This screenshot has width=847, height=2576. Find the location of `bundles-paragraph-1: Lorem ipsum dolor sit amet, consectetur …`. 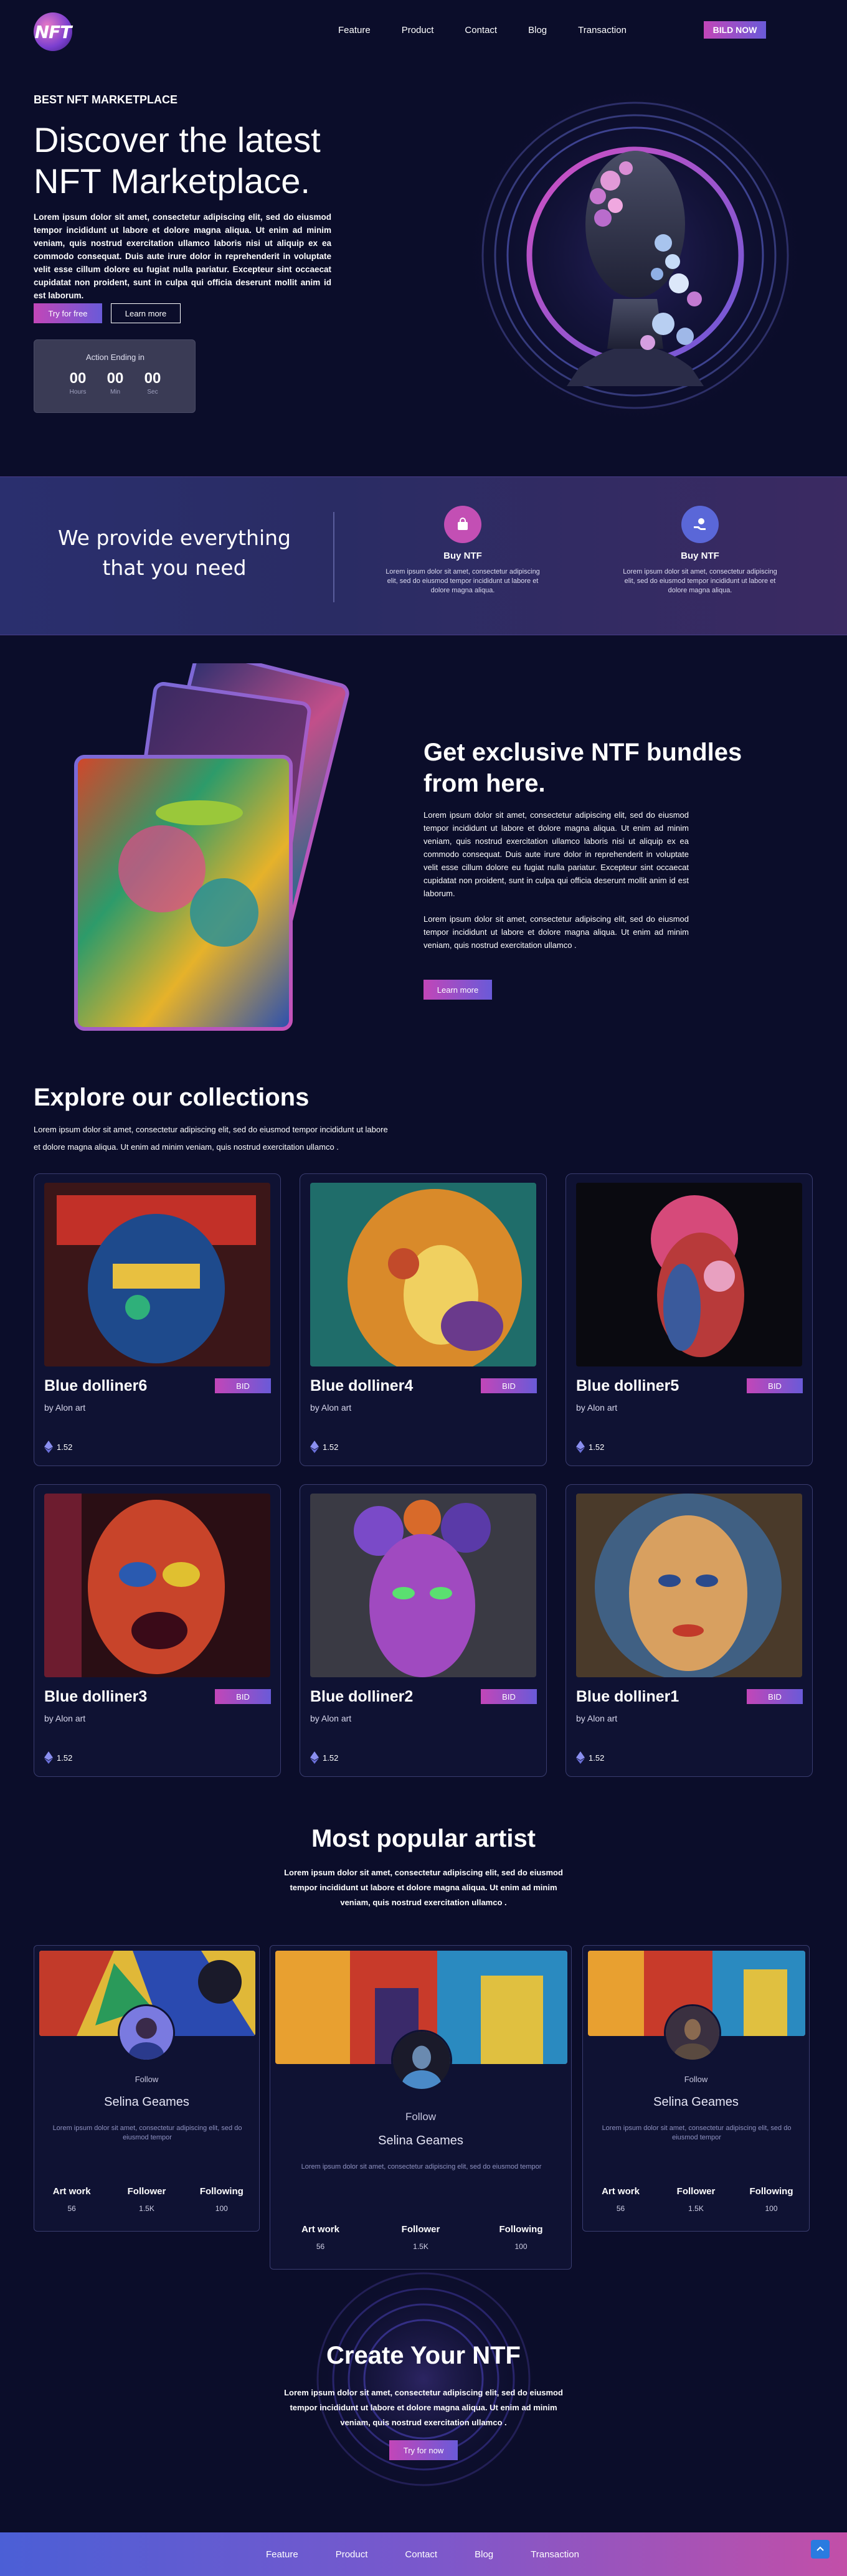

bundles-paragraph-1: Lorem ipsum dolor sit amet, consectetur … is located at coordinates (556, 854).